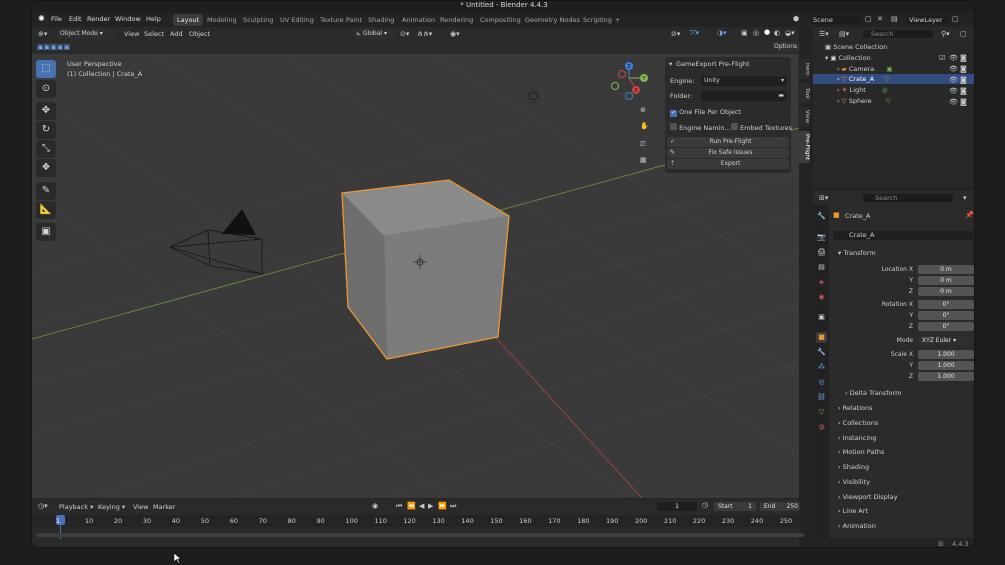 This screenshot has width=1005, height=565. What do you see at coordinates (857, 526) in the screenshot?
I see `subpanel-animation: › Animation` at bounding box center [857, 526].